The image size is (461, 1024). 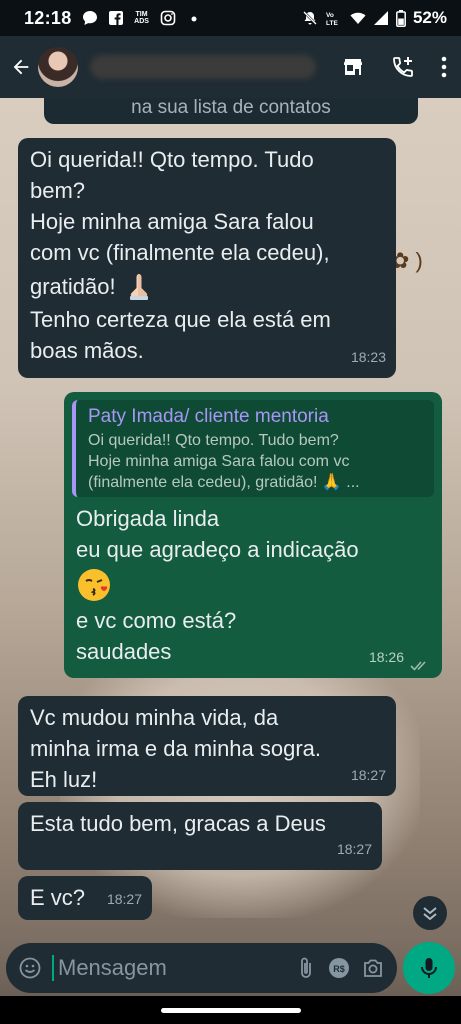 I want to click on dot-icon, so click(x=194, y=19).